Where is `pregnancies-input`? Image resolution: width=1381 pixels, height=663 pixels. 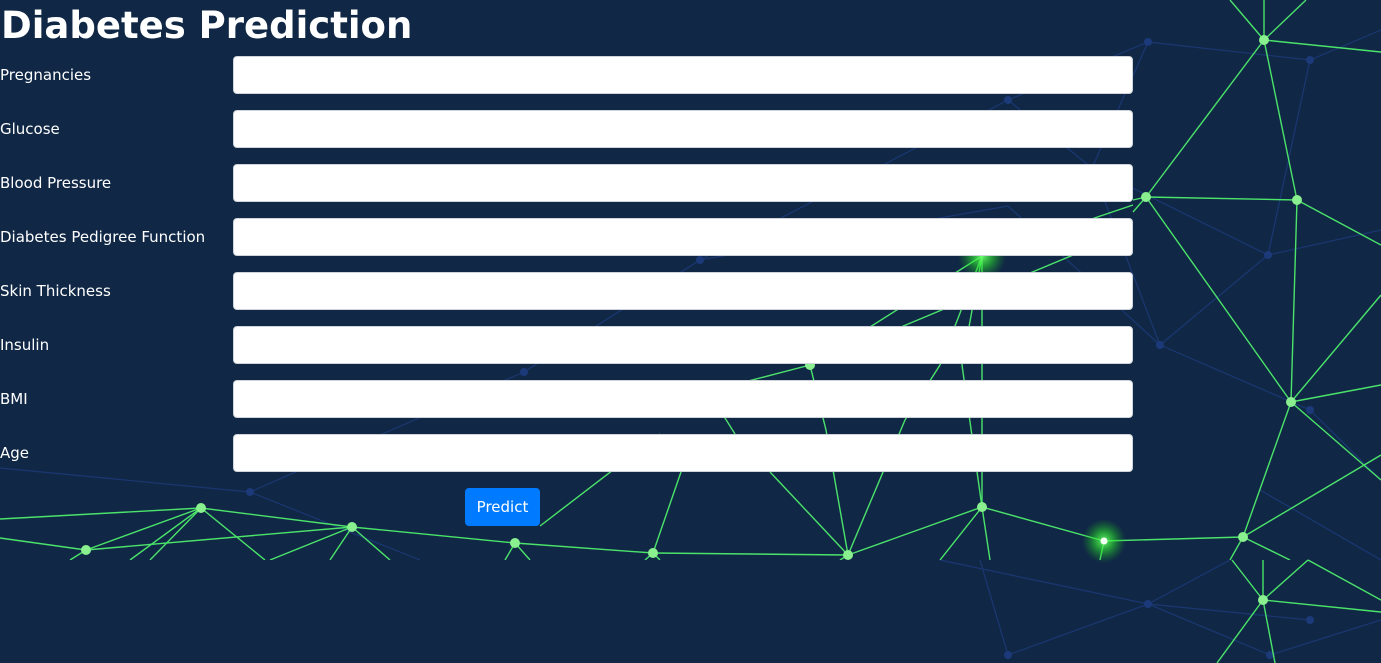 pregnancies-input is located at coordinates (683, 75).